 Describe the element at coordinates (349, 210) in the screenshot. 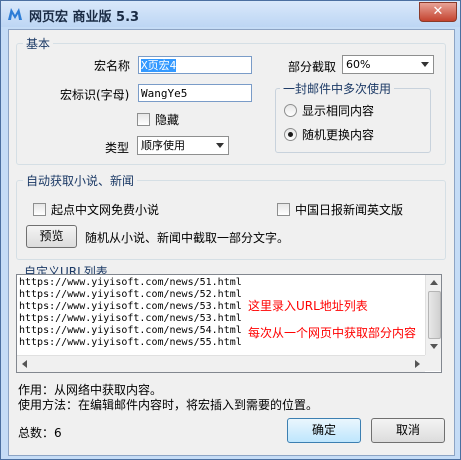

I see `chinadaily-label: 中国日报新闻英文版` at that location.